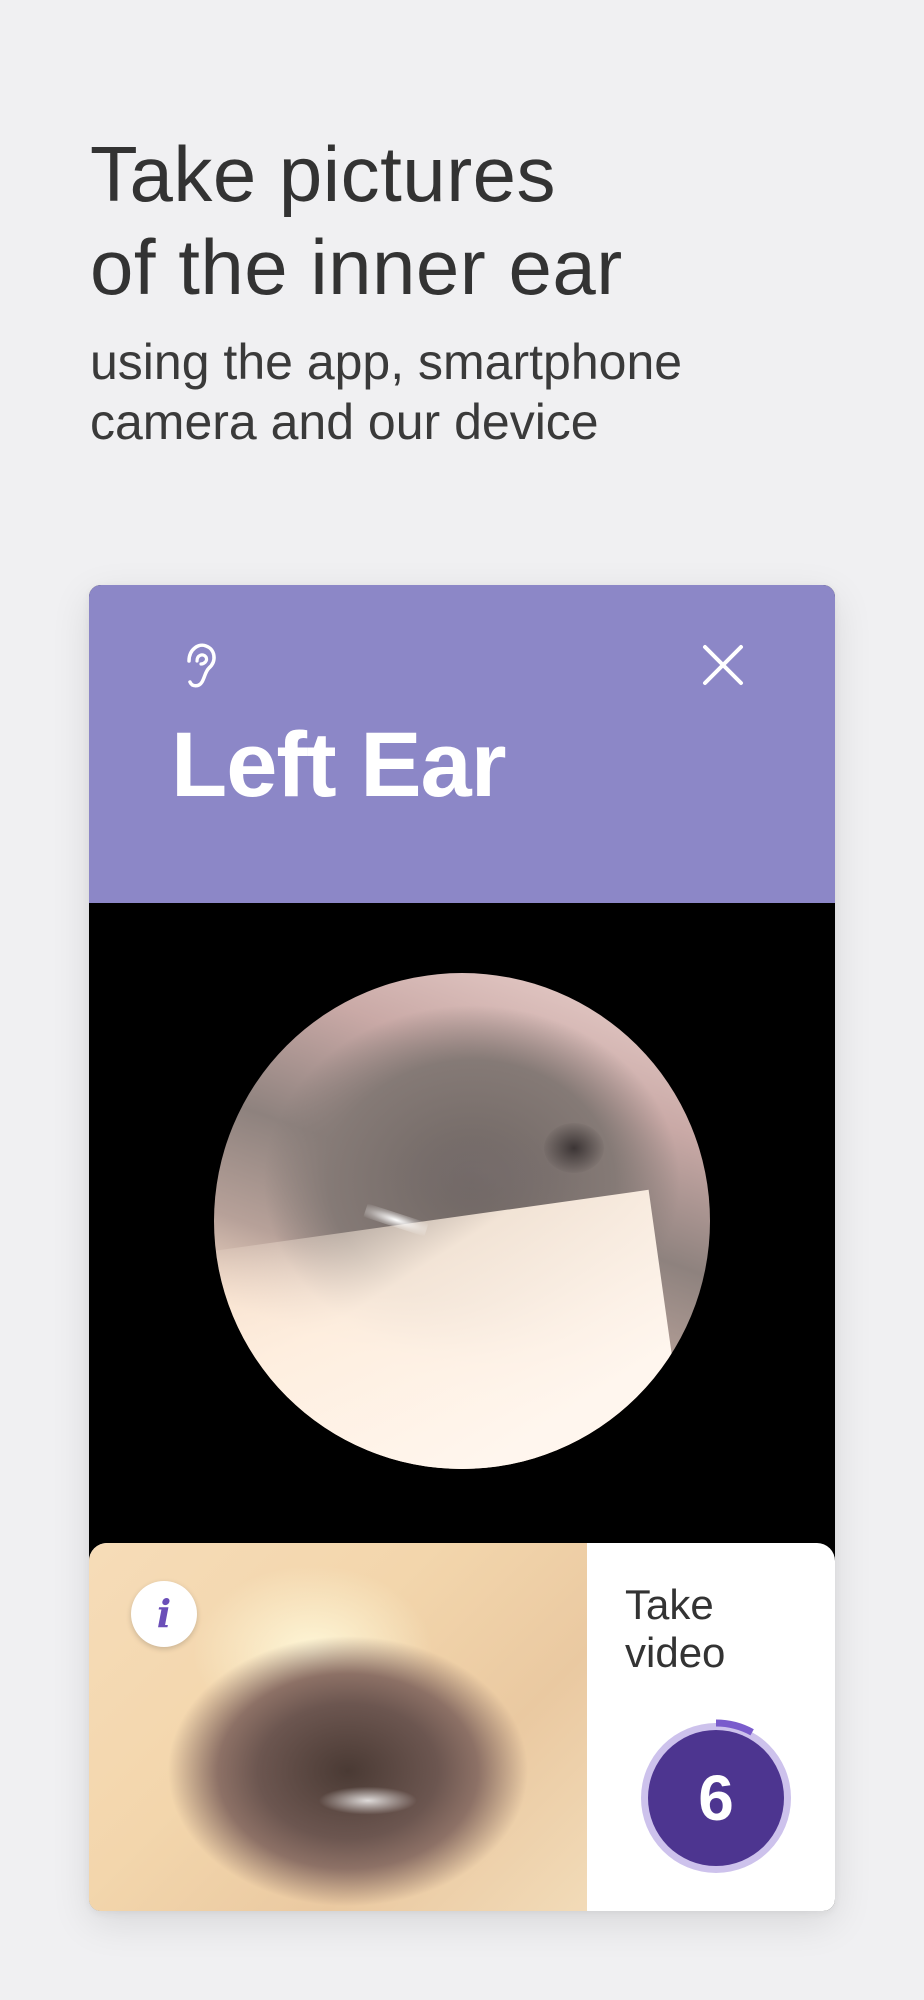 This screenshot has width=924, height=2000. I want to click on take-video-label: Take video, so click(720, 1629).